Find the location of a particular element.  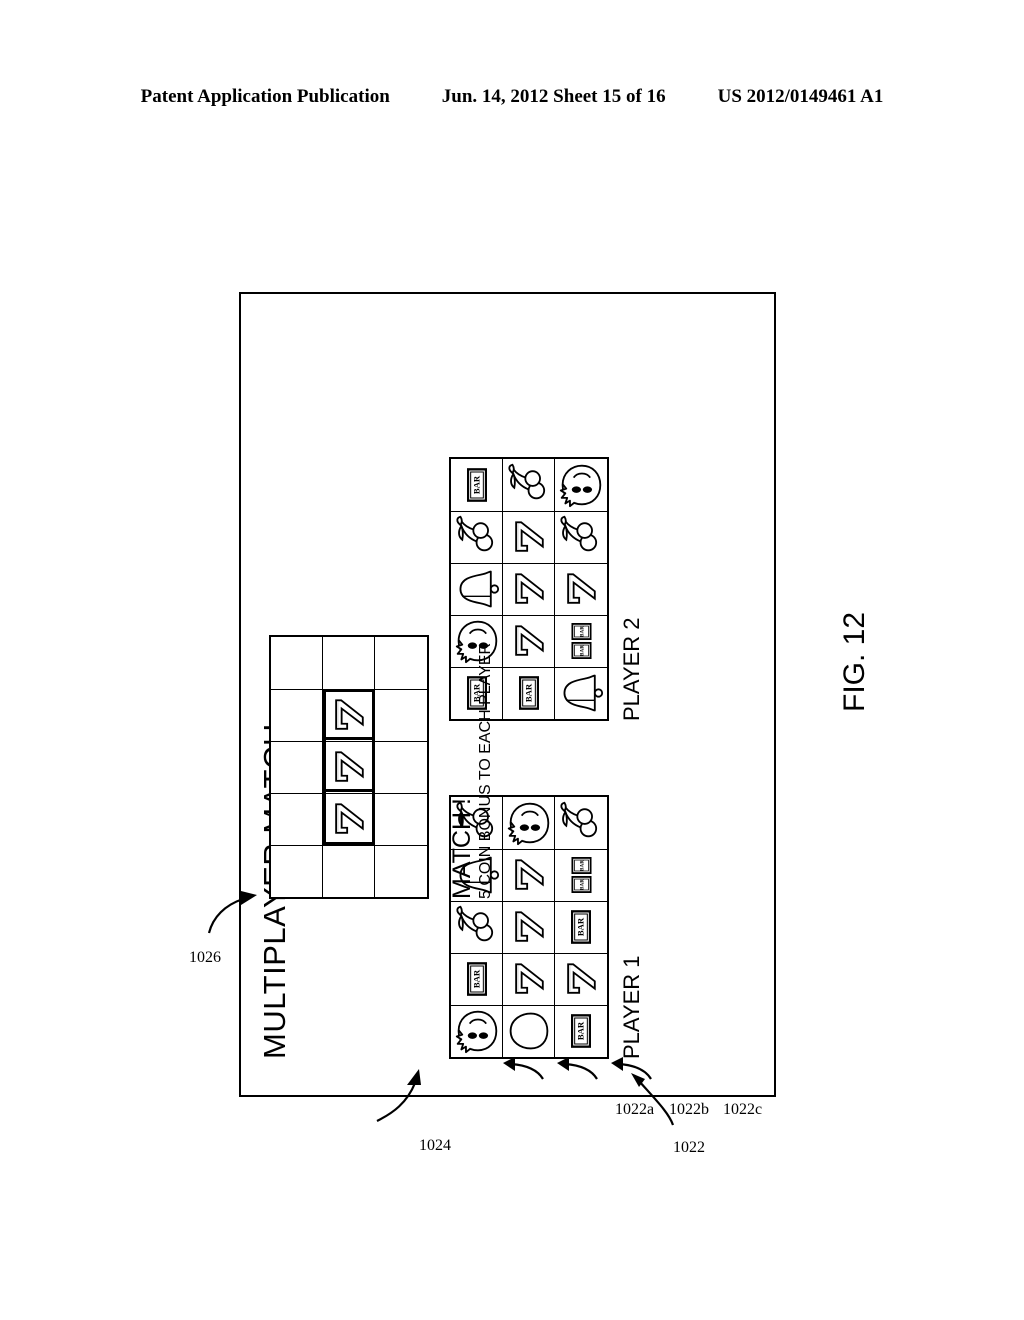

player-1-reel-cell-r3c3: BAR is located at coordinates (581, 927).